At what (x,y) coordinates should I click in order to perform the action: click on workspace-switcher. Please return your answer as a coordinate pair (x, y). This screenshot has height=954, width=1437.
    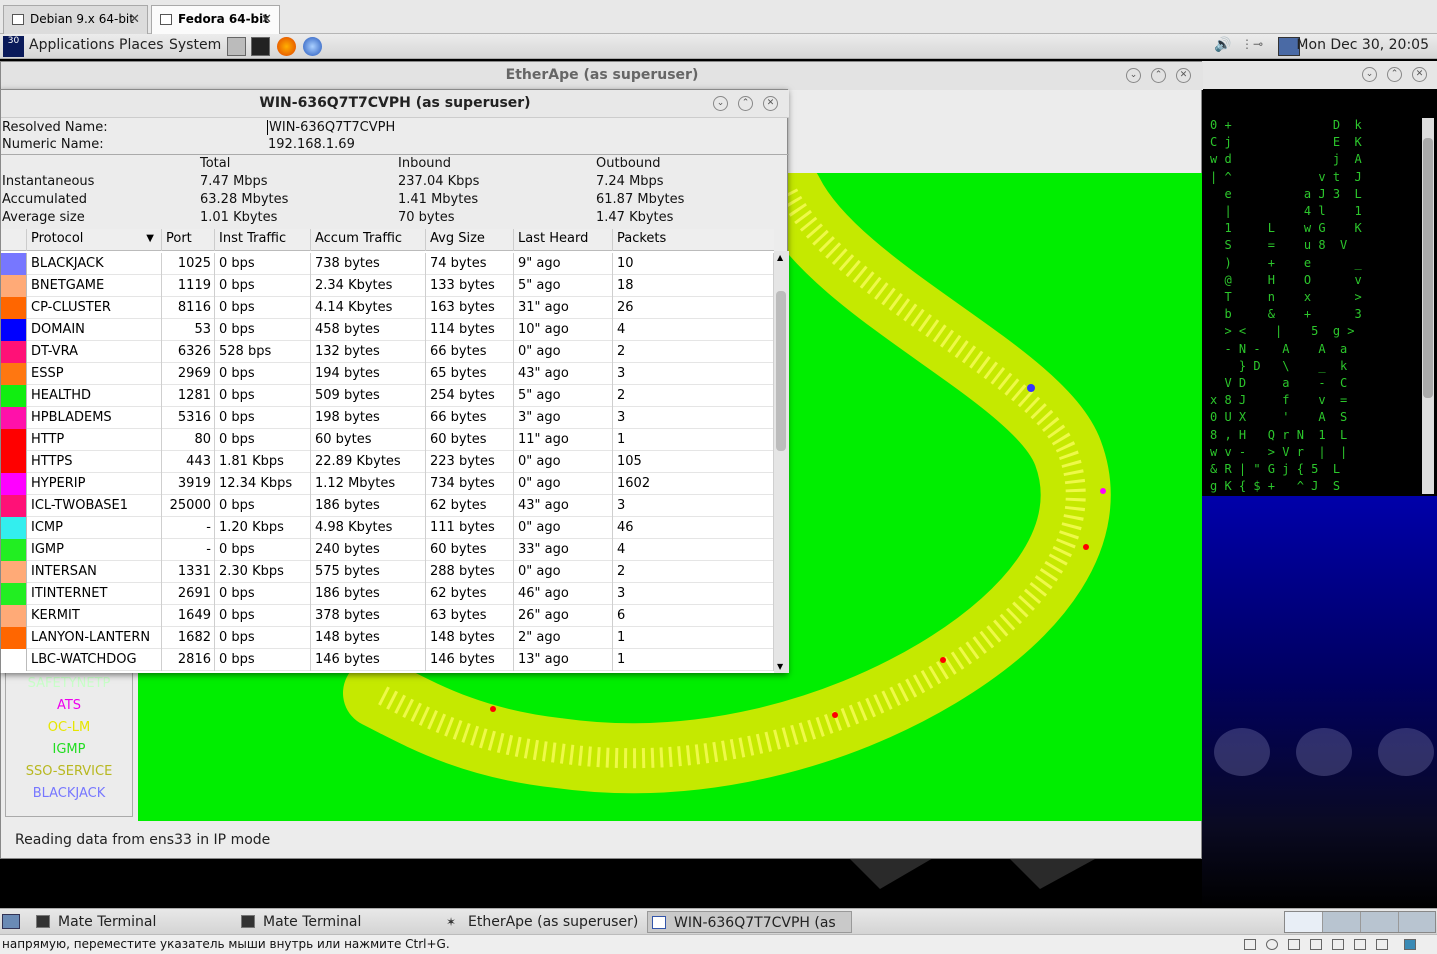
    Looking at the image, I should click on (1360, 922).